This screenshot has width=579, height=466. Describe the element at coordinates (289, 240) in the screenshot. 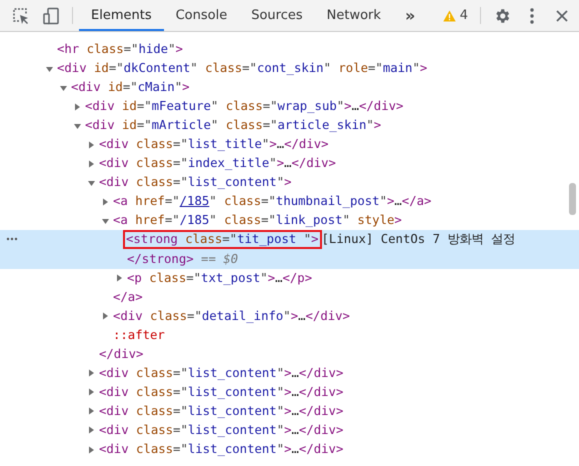

I see `selected-row: <strong class="tit_post "> [Linux] CentOs 7 방화벽 설정` at that location.